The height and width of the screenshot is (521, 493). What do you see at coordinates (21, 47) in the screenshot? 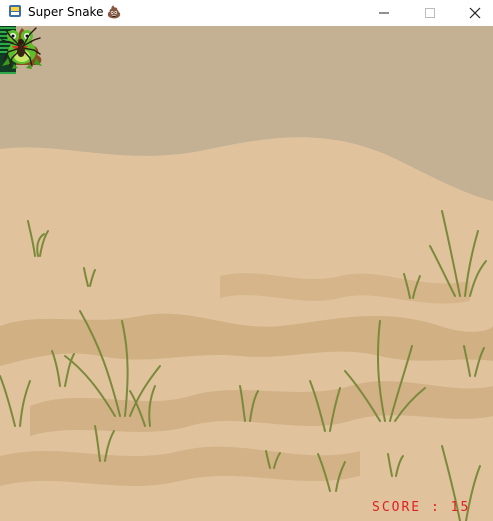
I see `spider-icon` at bounding box center [21, 47].